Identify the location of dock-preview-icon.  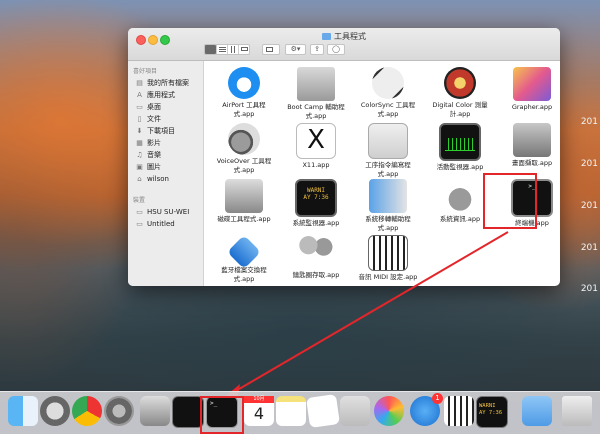
(355, 411).